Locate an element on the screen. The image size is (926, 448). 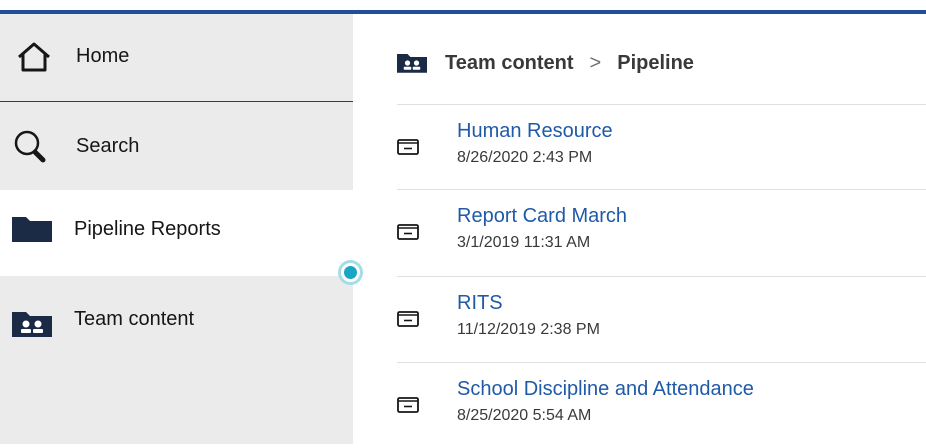
breadcrumb: Team content > Pipeline is located at coordinates (545, 63).